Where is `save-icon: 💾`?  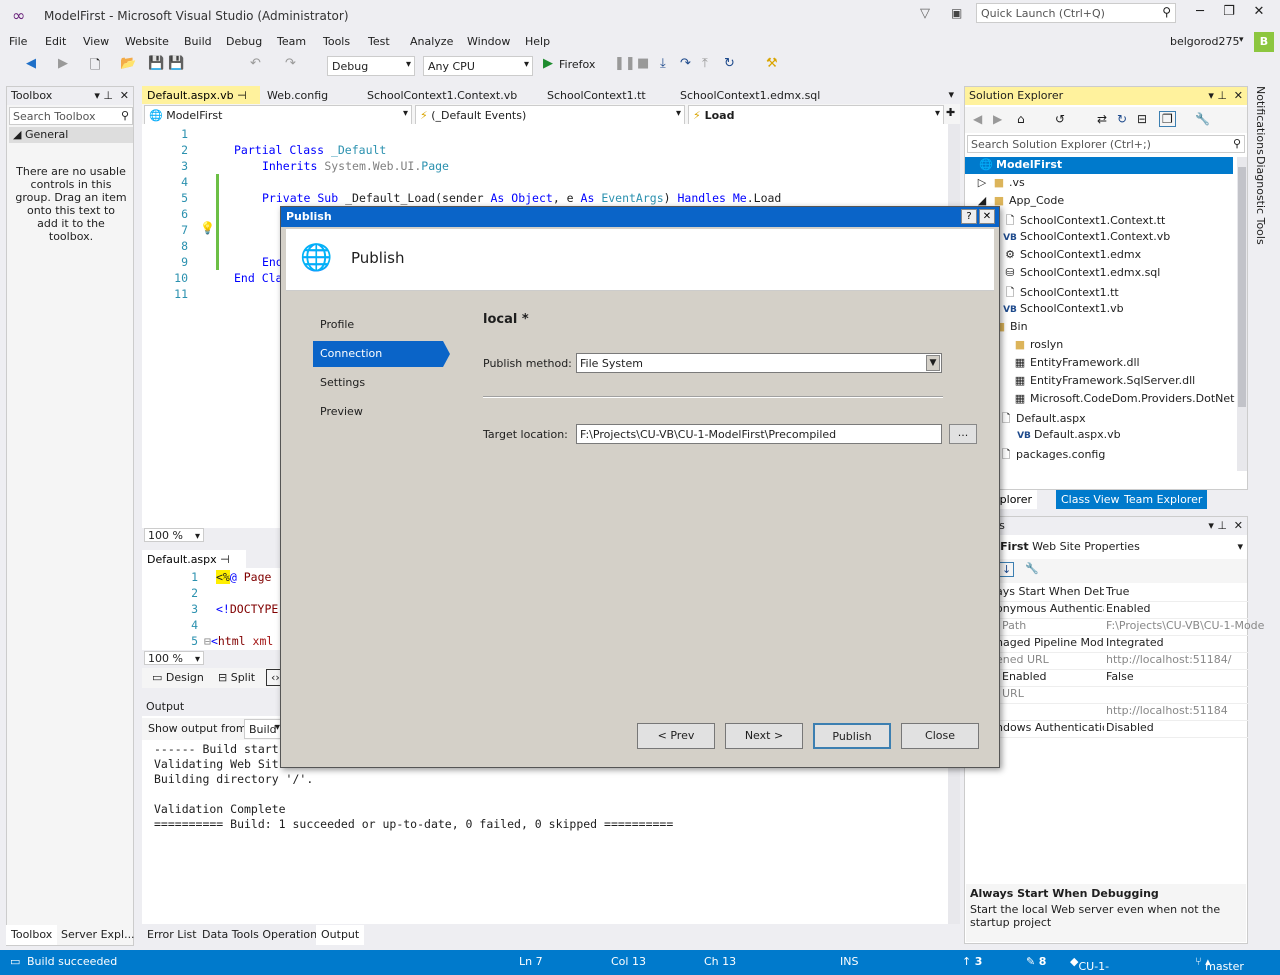 save-icon: 💾 is located at coordinates (156, 63).